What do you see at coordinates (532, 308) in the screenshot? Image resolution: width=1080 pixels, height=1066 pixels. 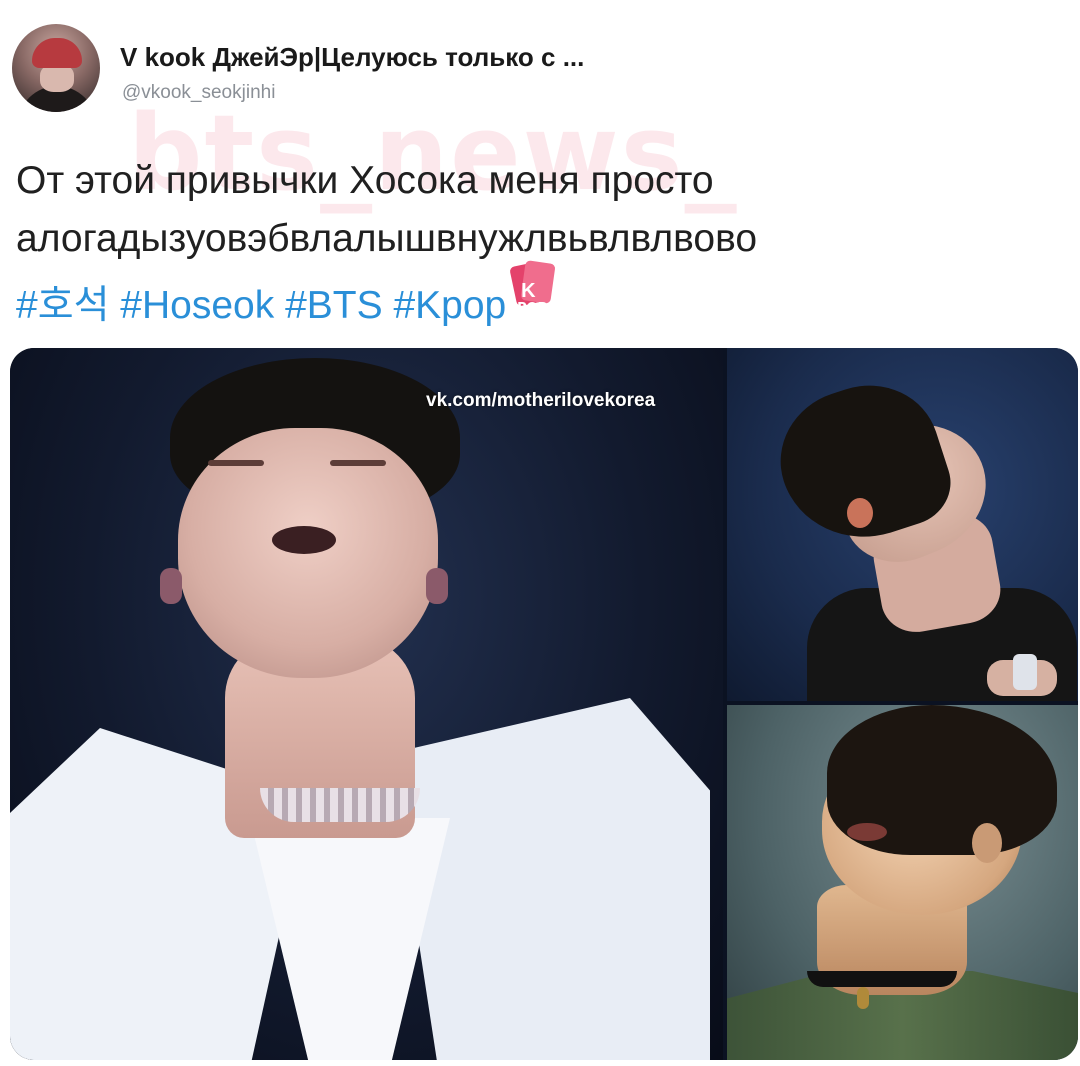 I see `kpop-badge-pop: POP` at bounding box center [532, 308].